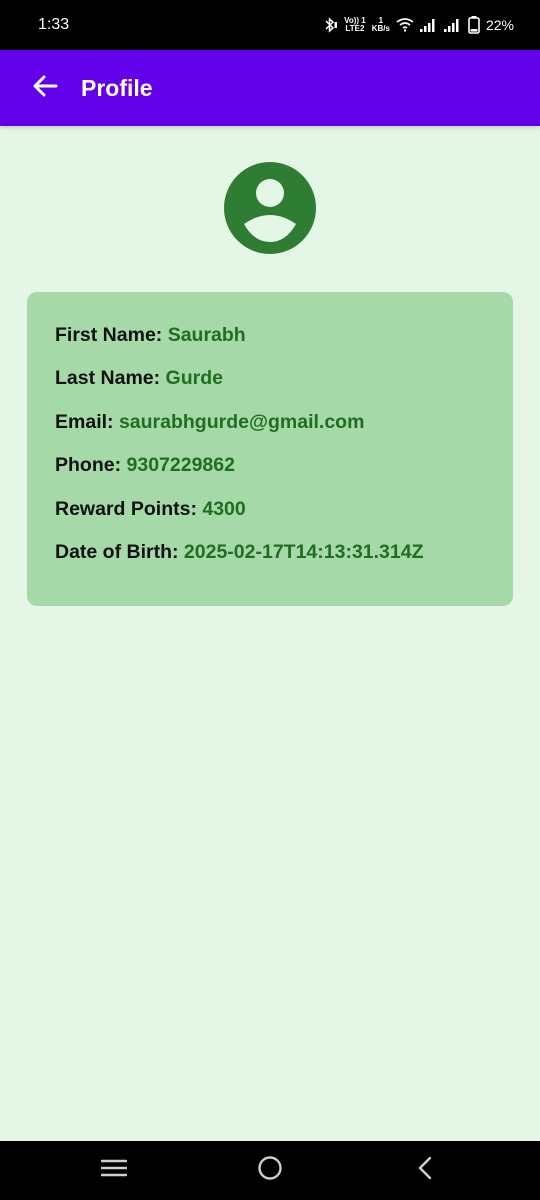  What do you see at coordinates (54, 24) in the screenshot?
I see `status-time: 1:33` at bounding box center [54, 24].